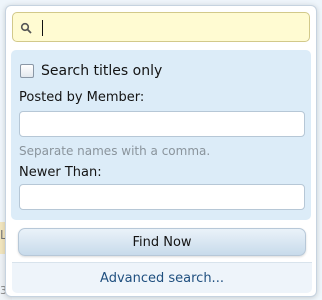  Describe the element at coordinates (26, 28) in the screenshot. I see `search-icon` at that location.